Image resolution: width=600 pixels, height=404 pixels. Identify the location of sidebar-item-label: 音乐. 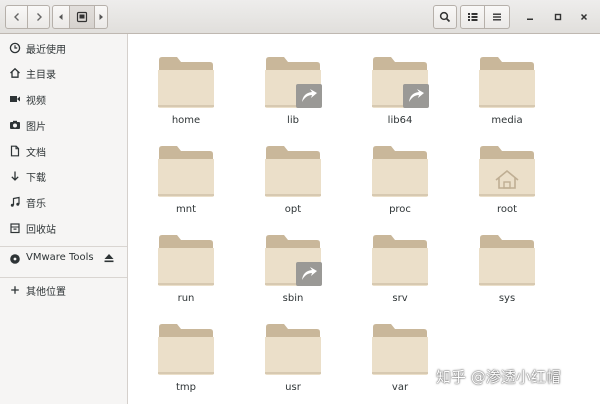
(36, 204).